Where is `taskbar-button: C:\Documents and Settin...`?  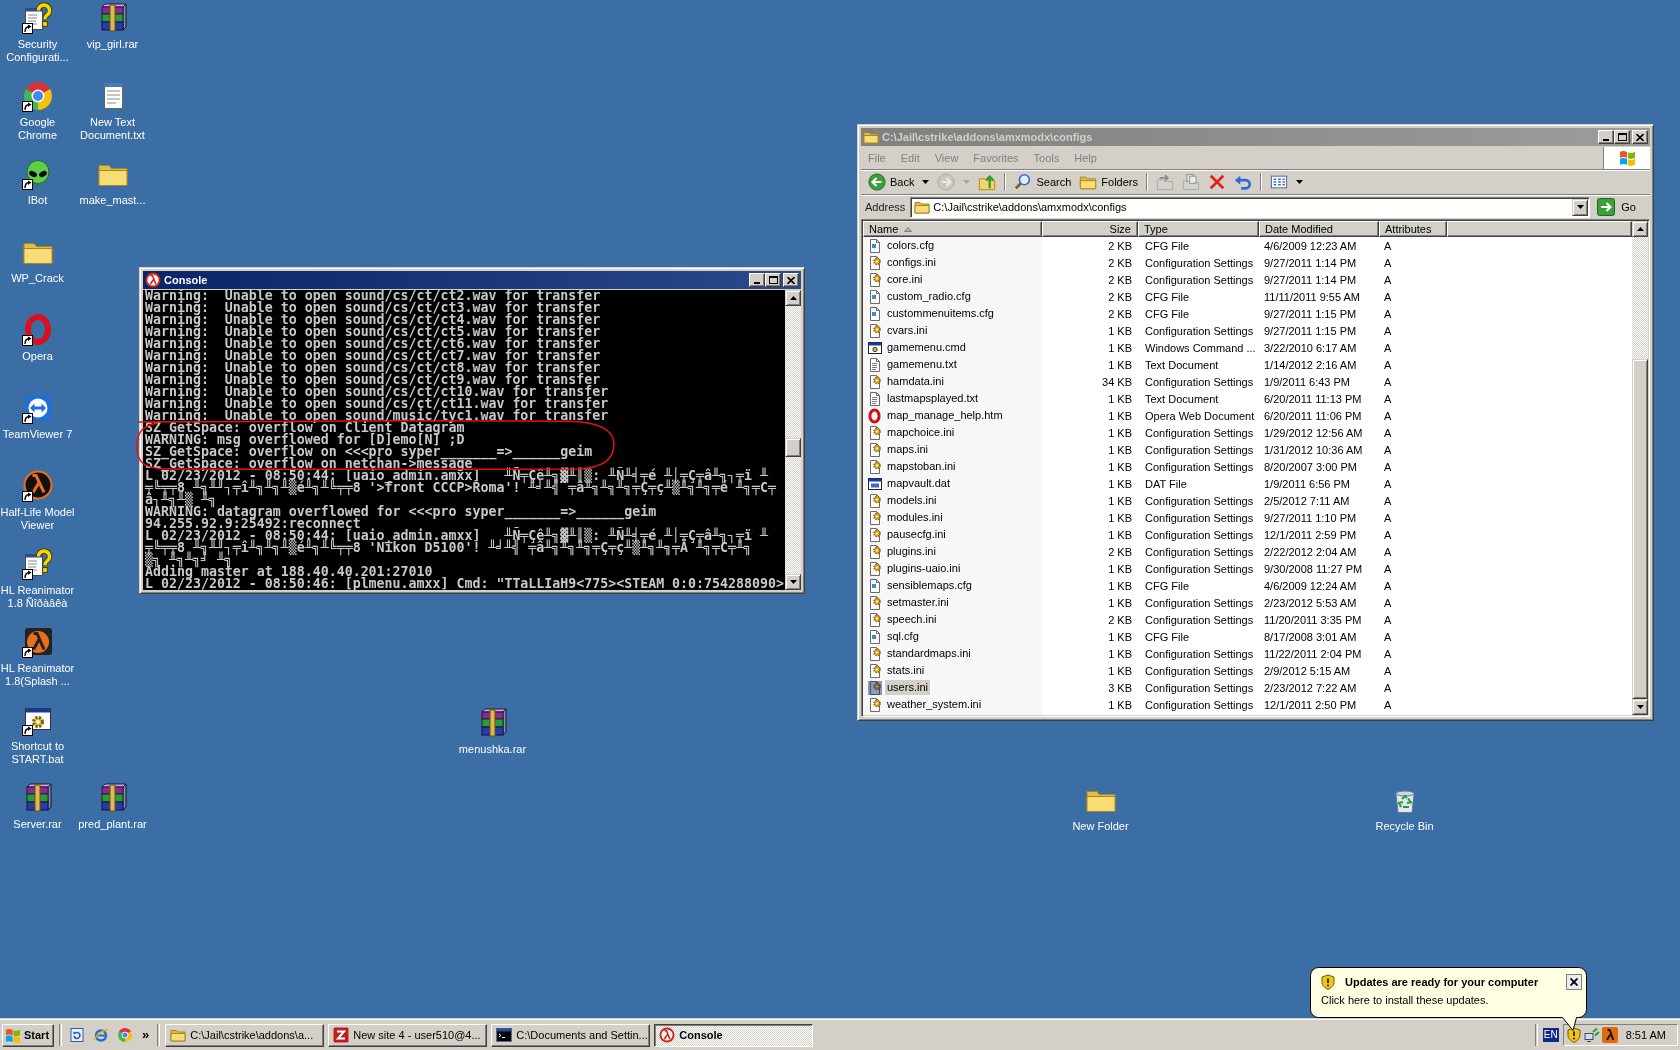
taskbar-button: C:\Documents and Settin... is located at coordinates (571, 1035).